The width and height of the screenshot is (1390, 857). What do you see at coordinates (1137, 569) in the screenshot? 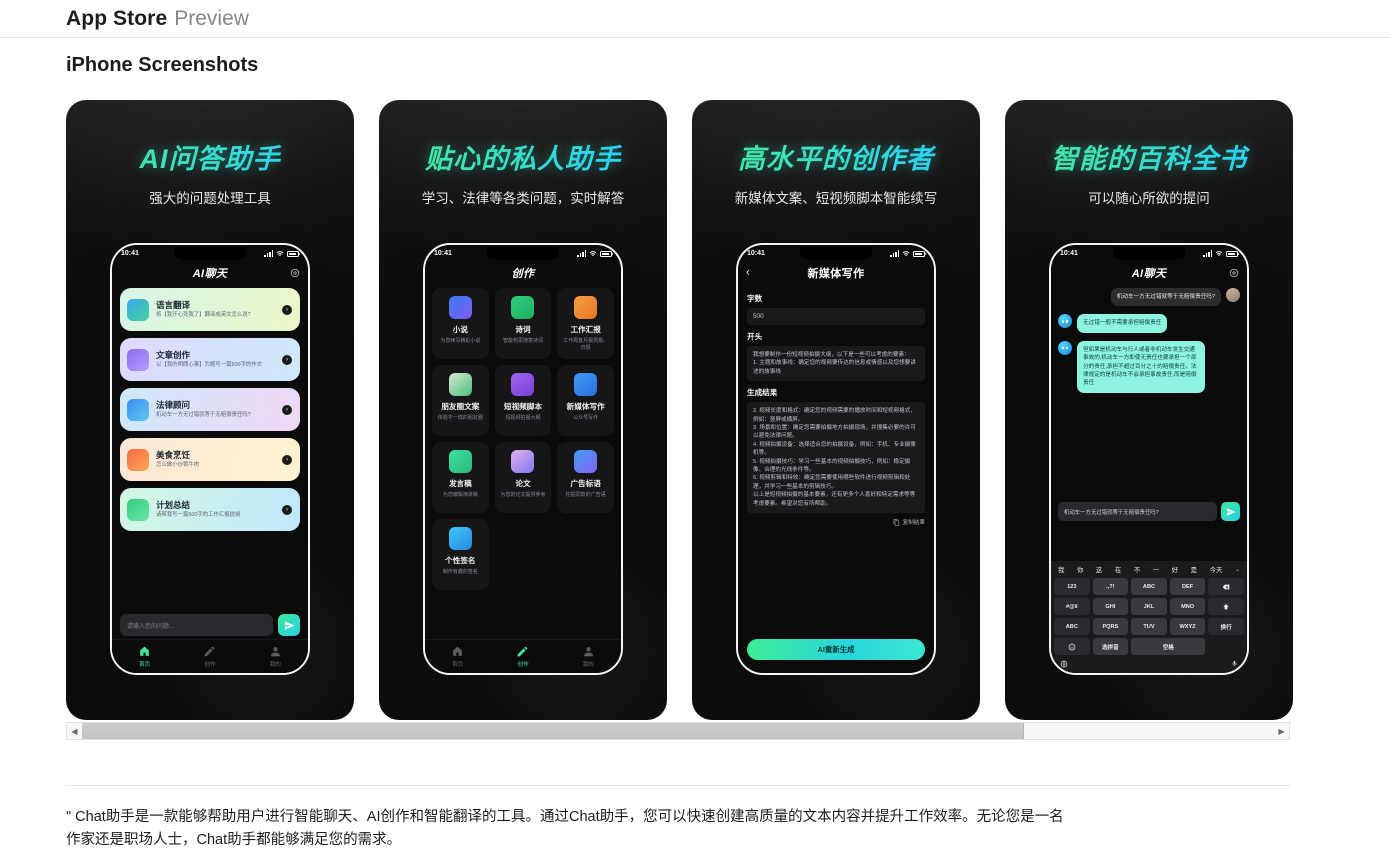
I see `suggestion: 不` at bounding box center [1137, 569].